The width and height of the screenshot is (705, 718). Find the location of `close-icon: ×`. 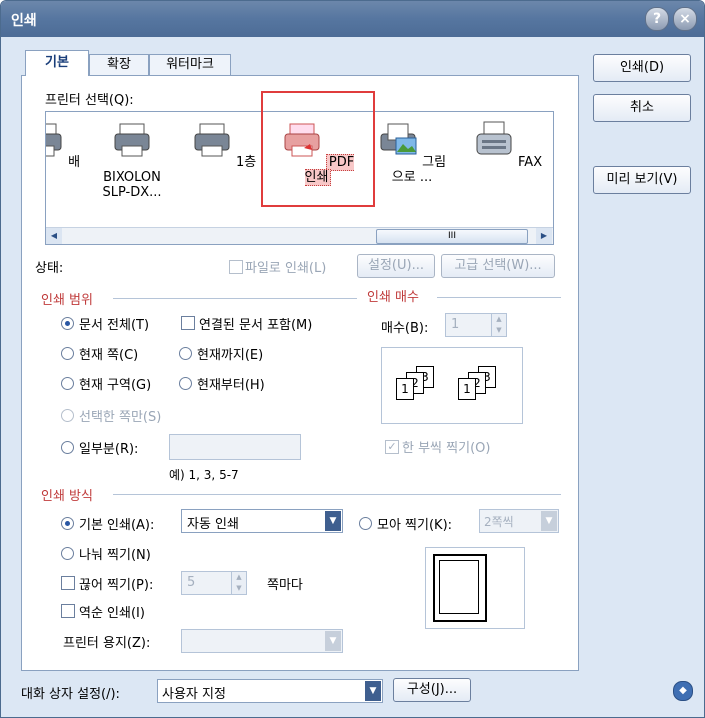

close-icon: × is located at coordinates (685, 19).